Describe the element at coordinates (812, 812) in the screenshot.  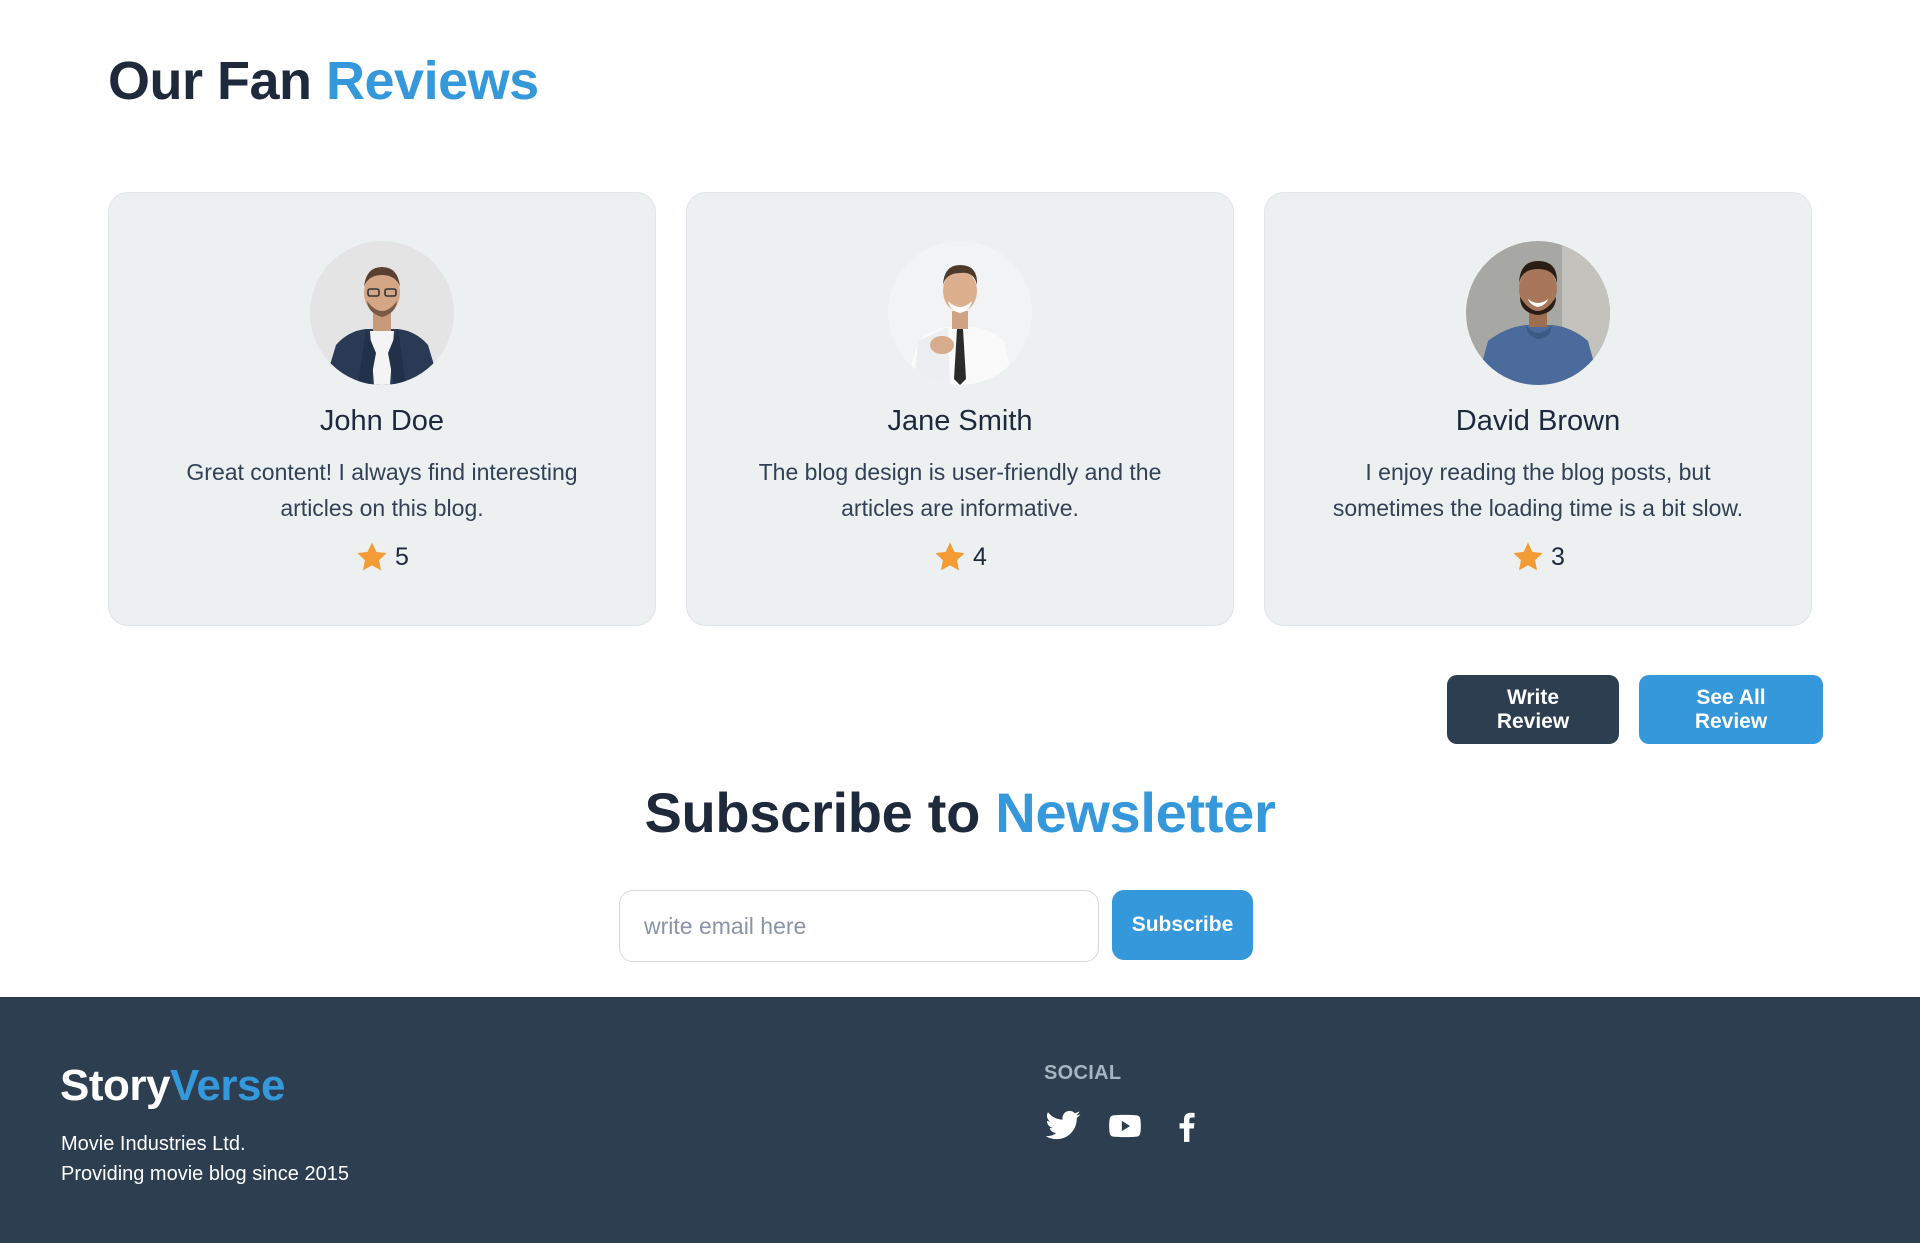
I see `newsletter-title-main: Subscribe to` at that location.